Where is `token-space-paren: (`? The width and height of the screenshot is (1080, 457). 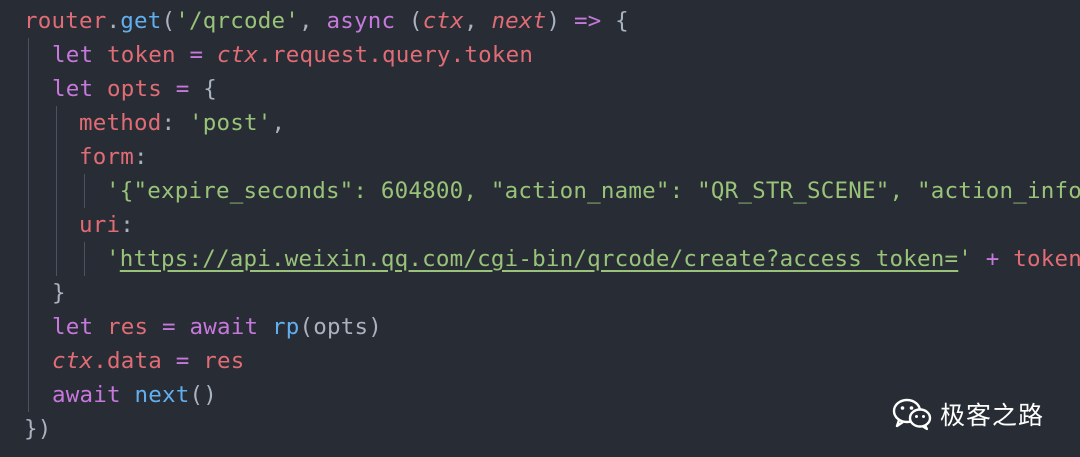
token-space-paren: ( is located at coordinates (409, 21).